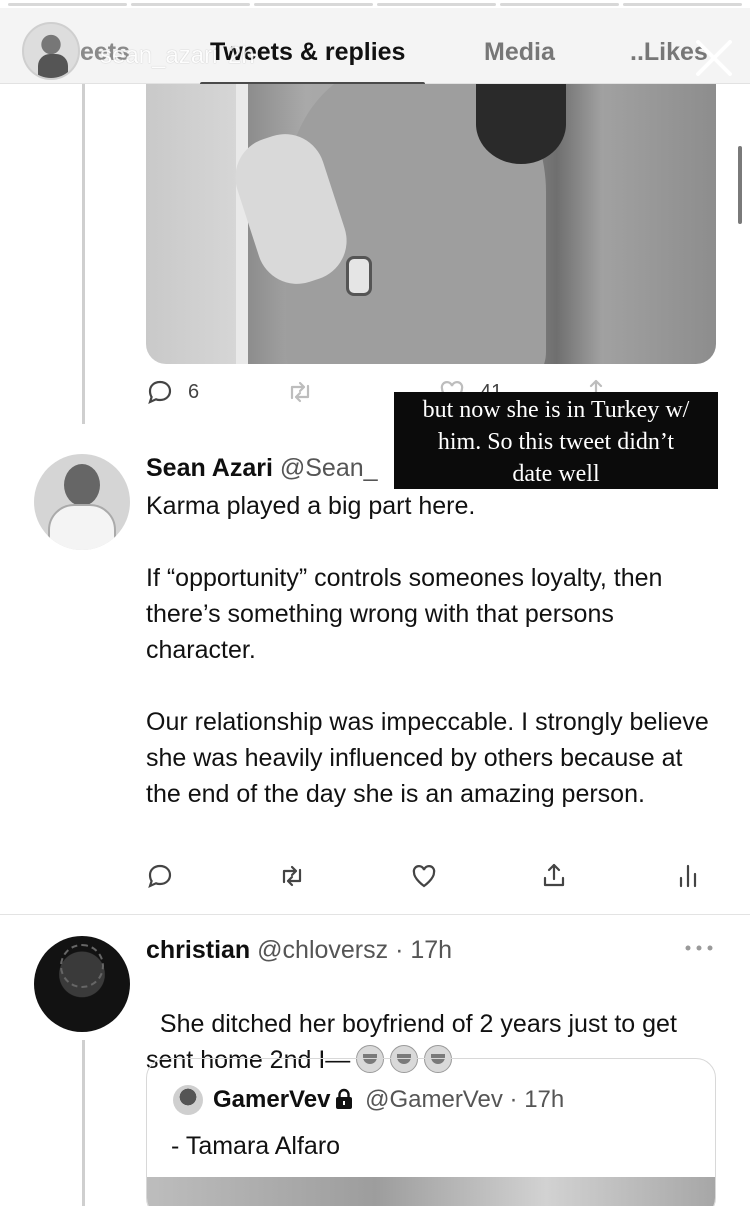  Describe the element at coordinates (329, 468) in the screenshot. I see `author-handle: @Sean_` at that location.